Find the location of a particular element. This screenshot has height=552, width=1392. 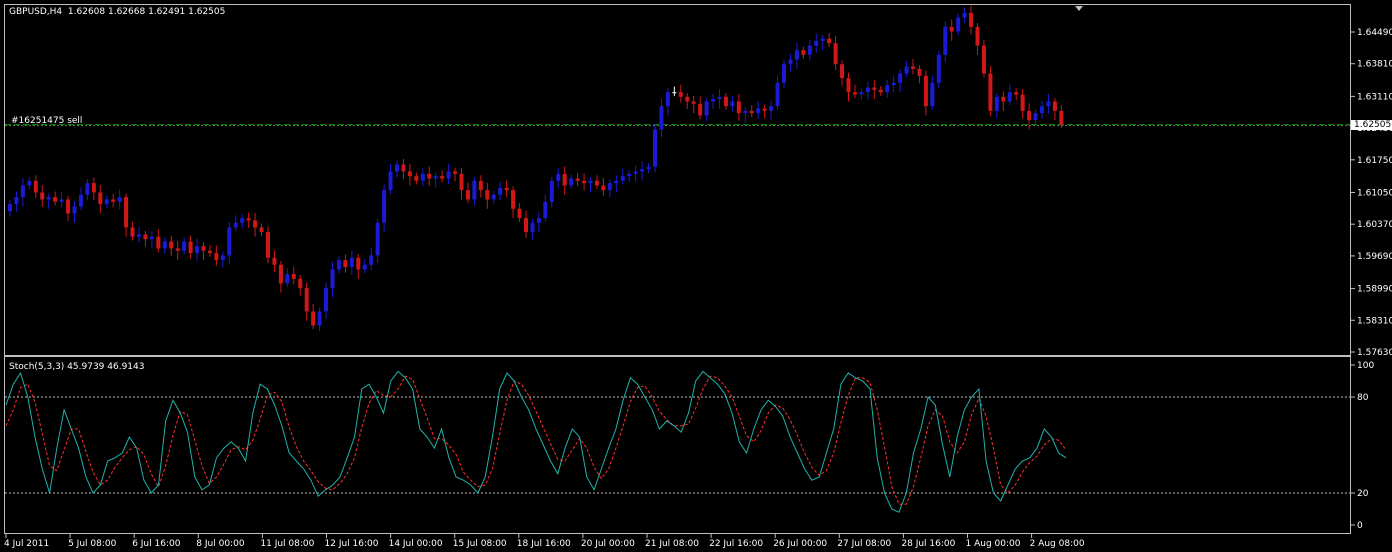

time-tick-label: 22 Jul 16:00 is located at coordinates (736, 544).